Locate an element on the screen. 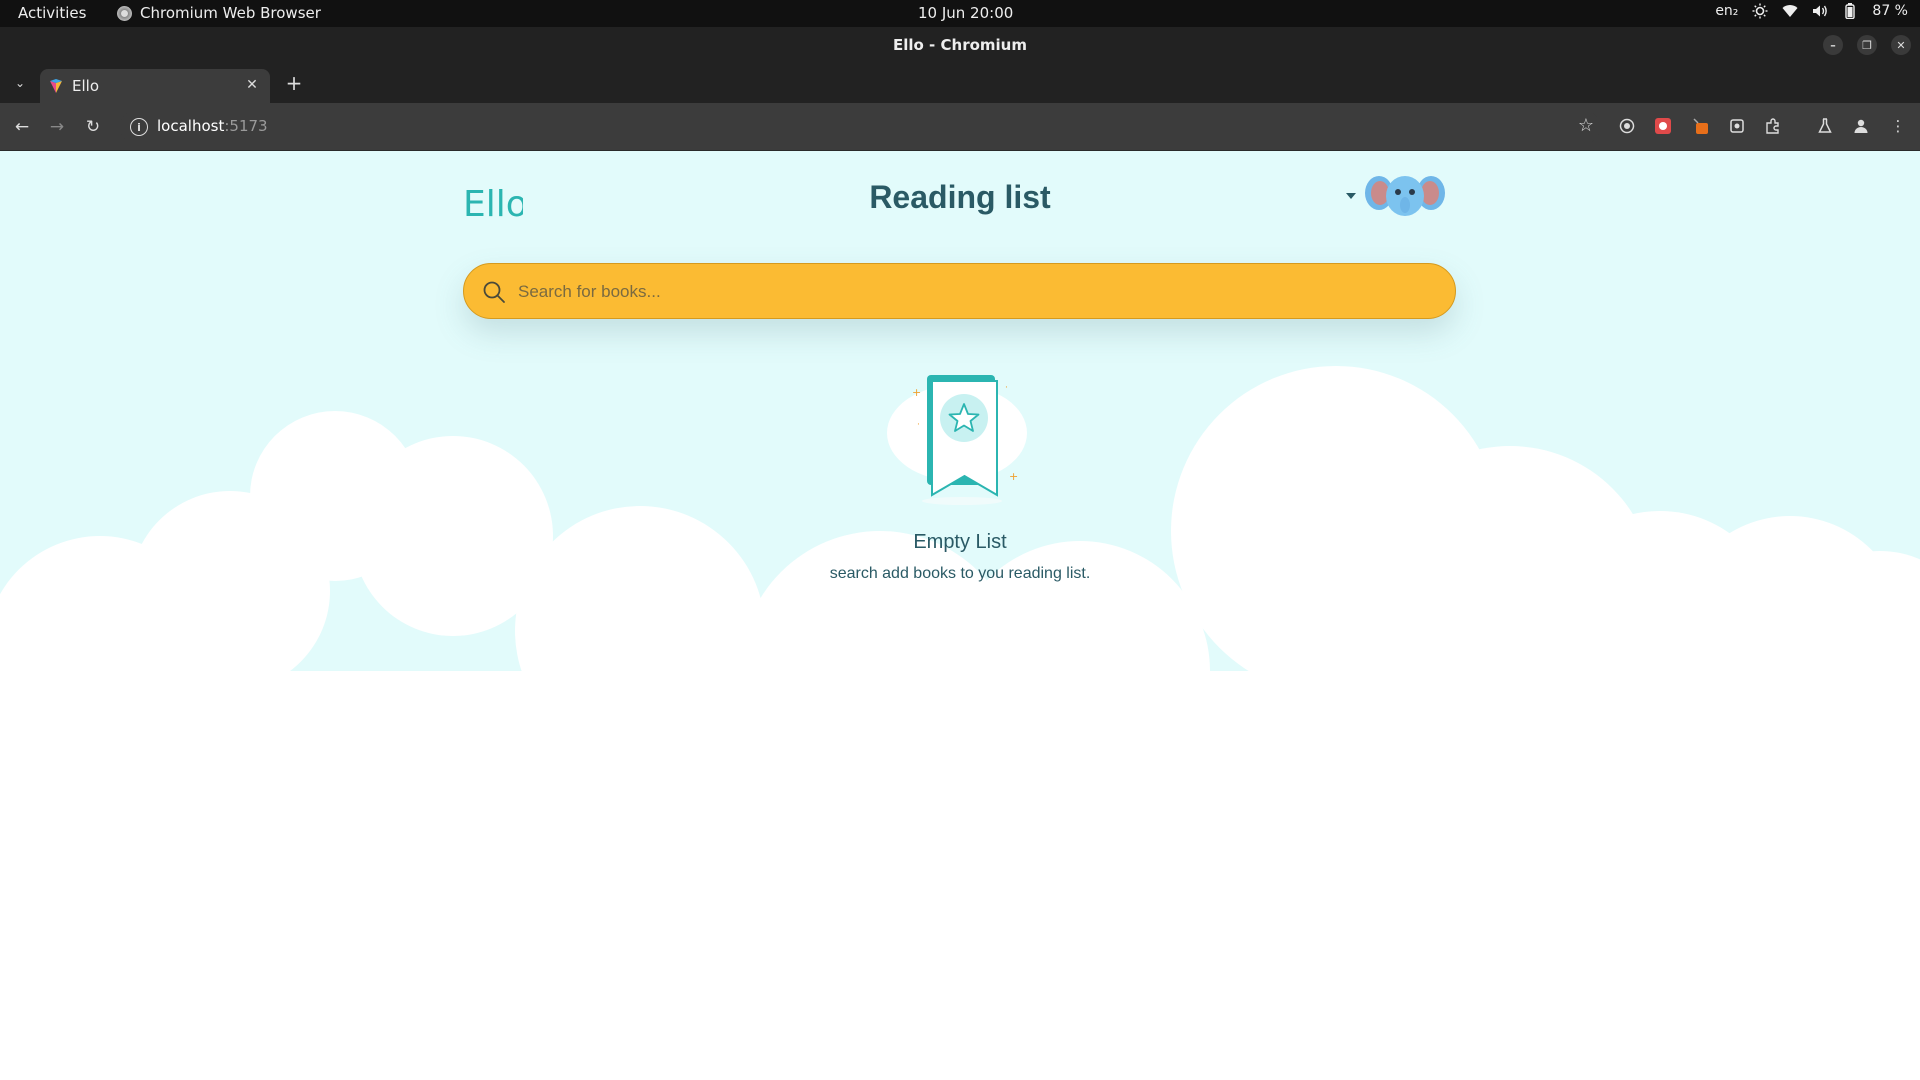 This screenshot has height=1080, width=1920. caret-down-icon is located at coordinates (1351, 196).